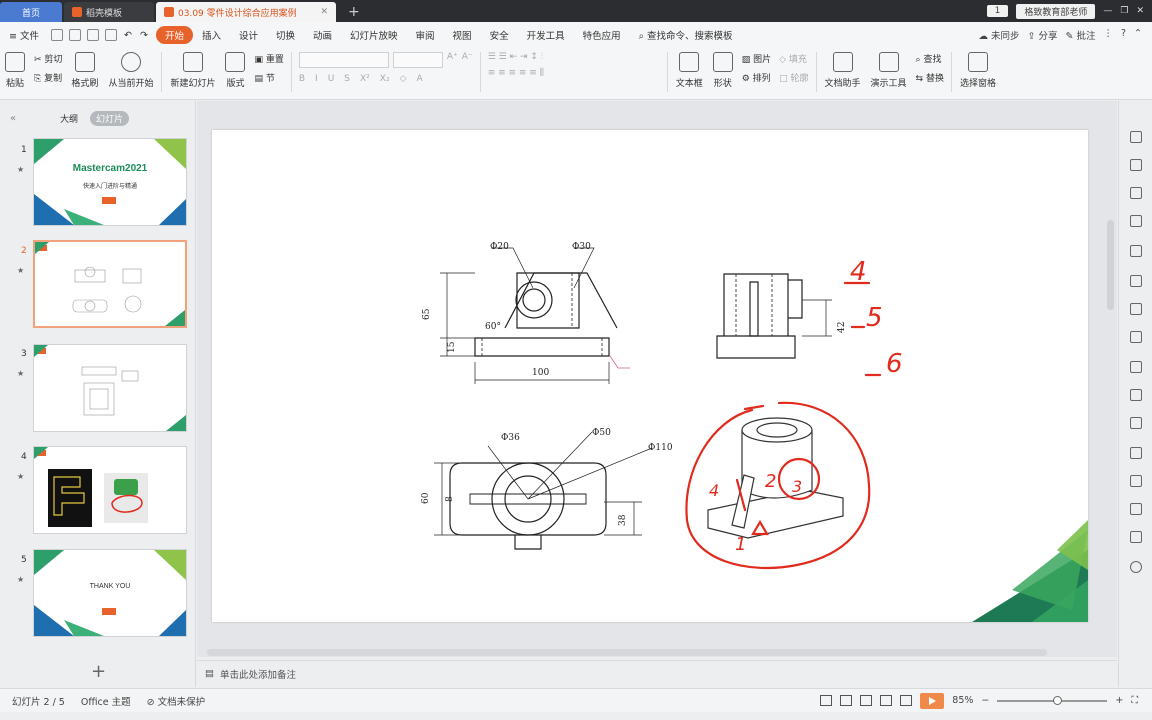  Describe the element at coordinates (499, 35) in the screenshot. I see `menu-item-security: 安全` at that location.